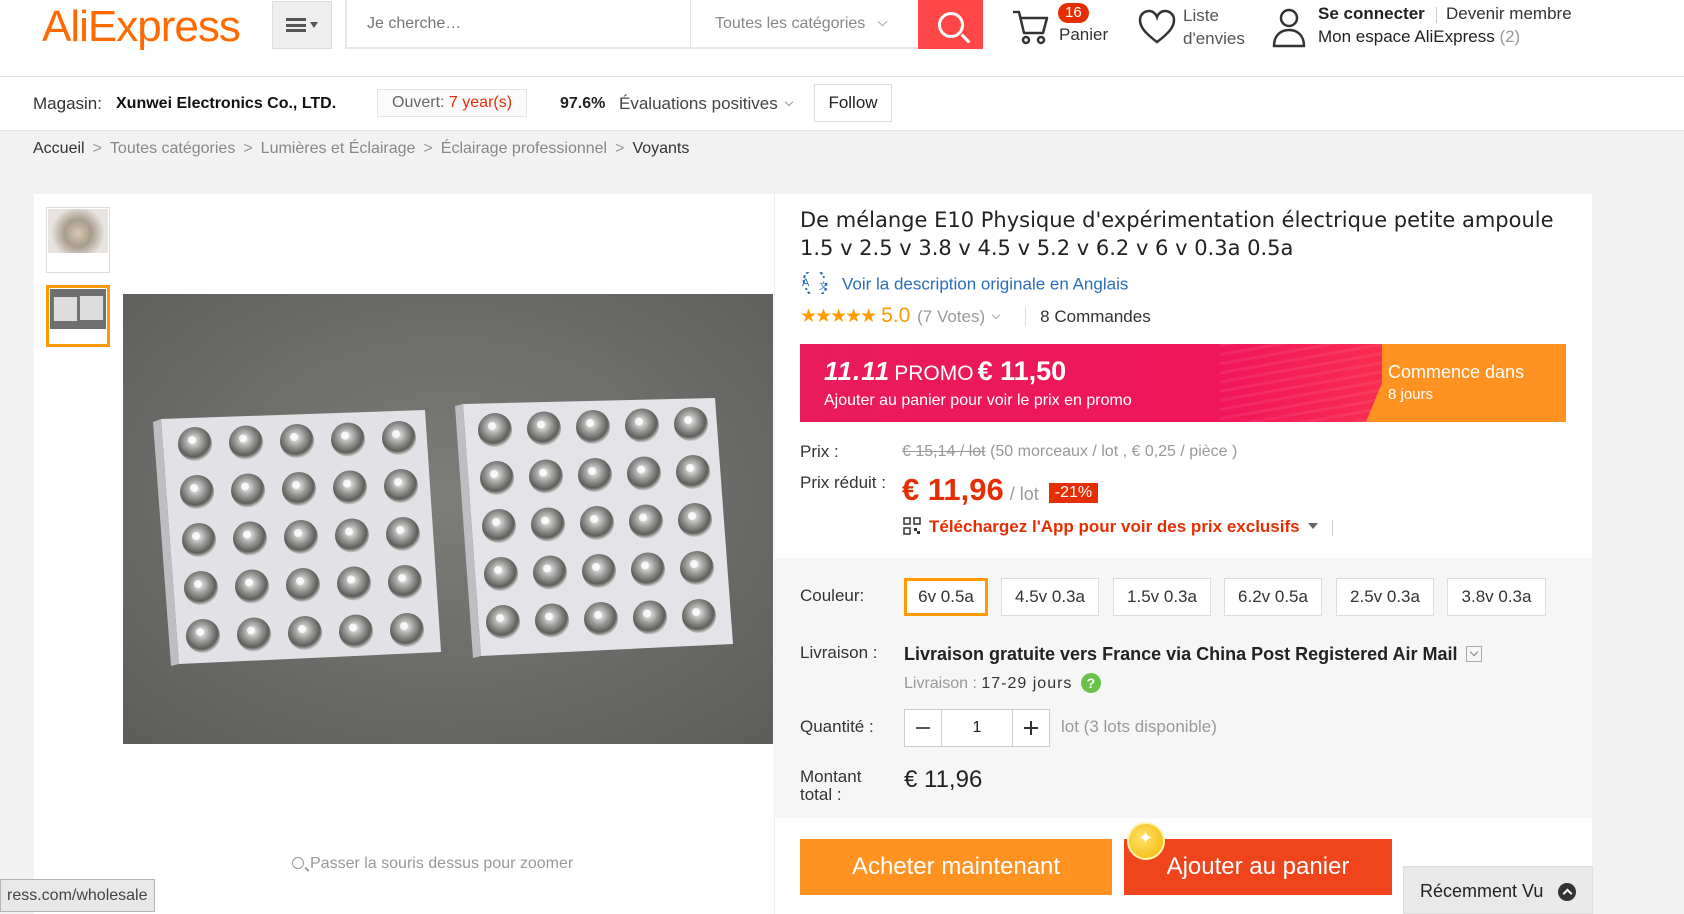 The width and height of the screenshot is (1684, 914). What do you see at coordinates (940, 683) in the screenshot?
I see `shipping-time-label: Livraison :` at bounding box center [940, 683].